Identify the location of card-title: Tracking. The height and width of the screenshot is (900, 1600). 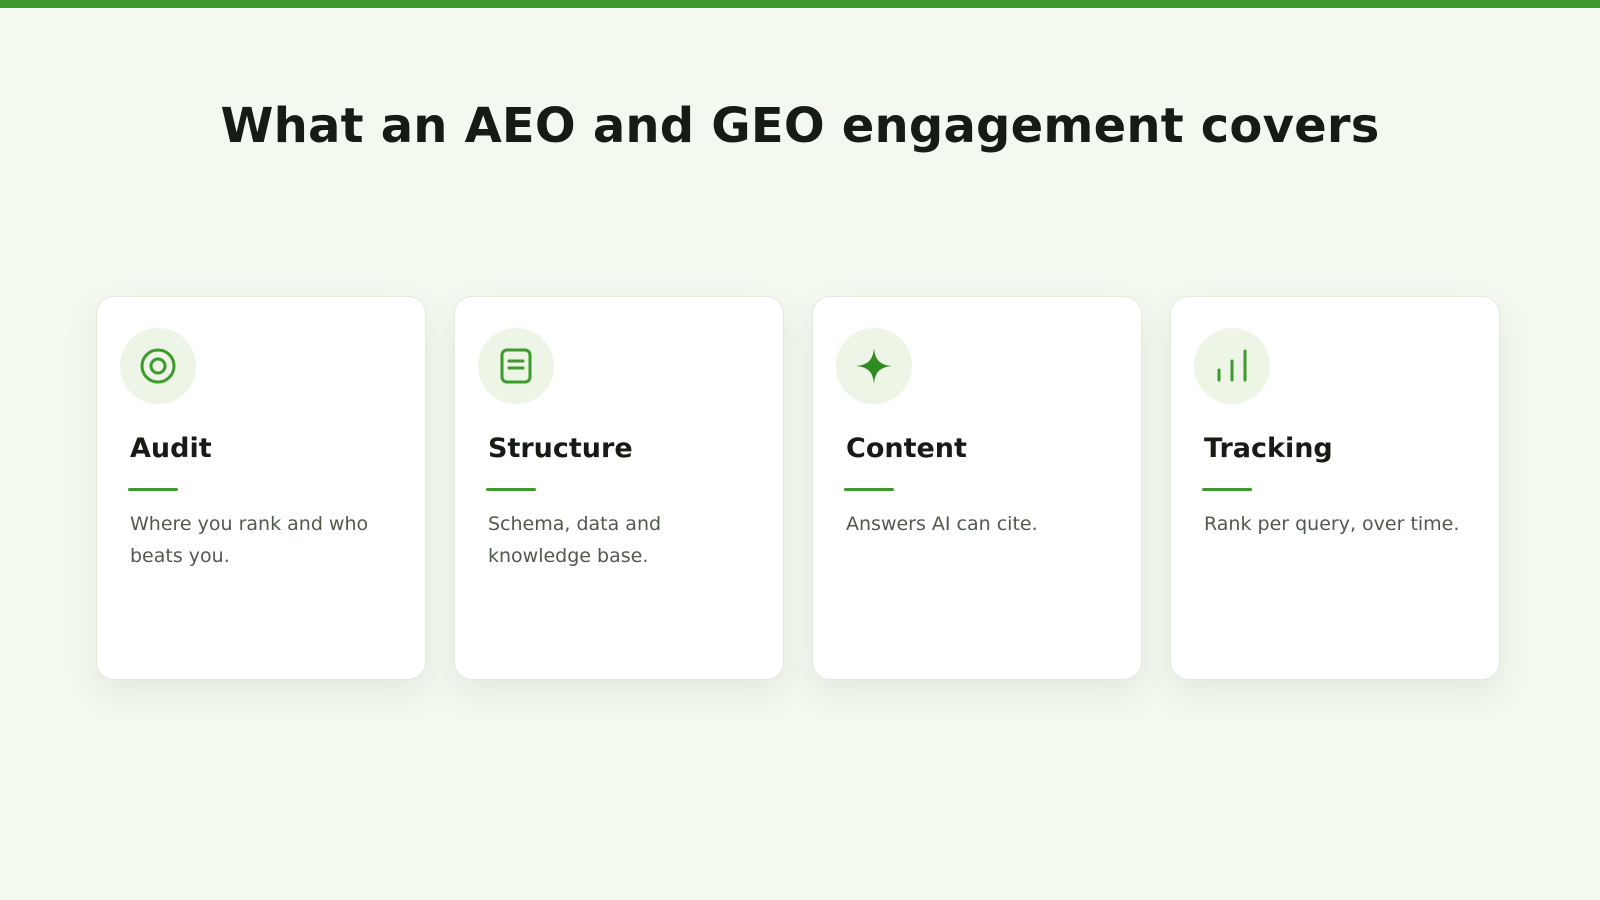
(1268, 448).